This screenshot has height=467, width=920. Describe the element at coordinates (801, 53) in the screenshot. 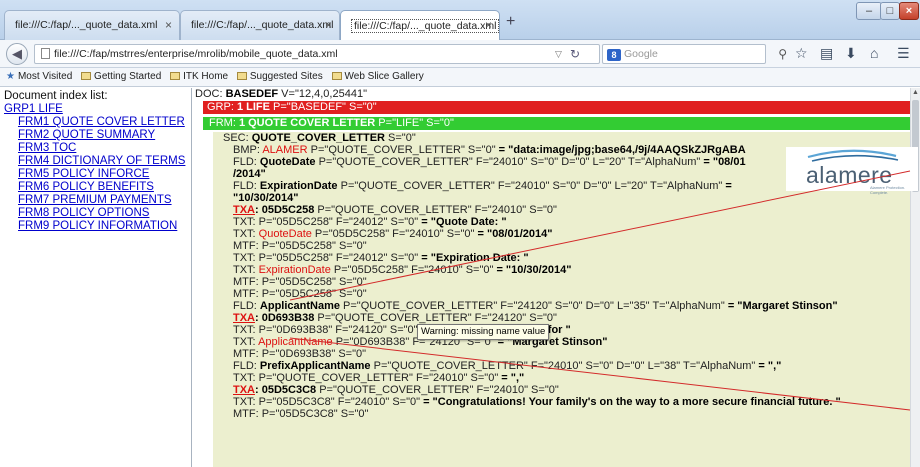

I see `star-icon: ☆` at that location.